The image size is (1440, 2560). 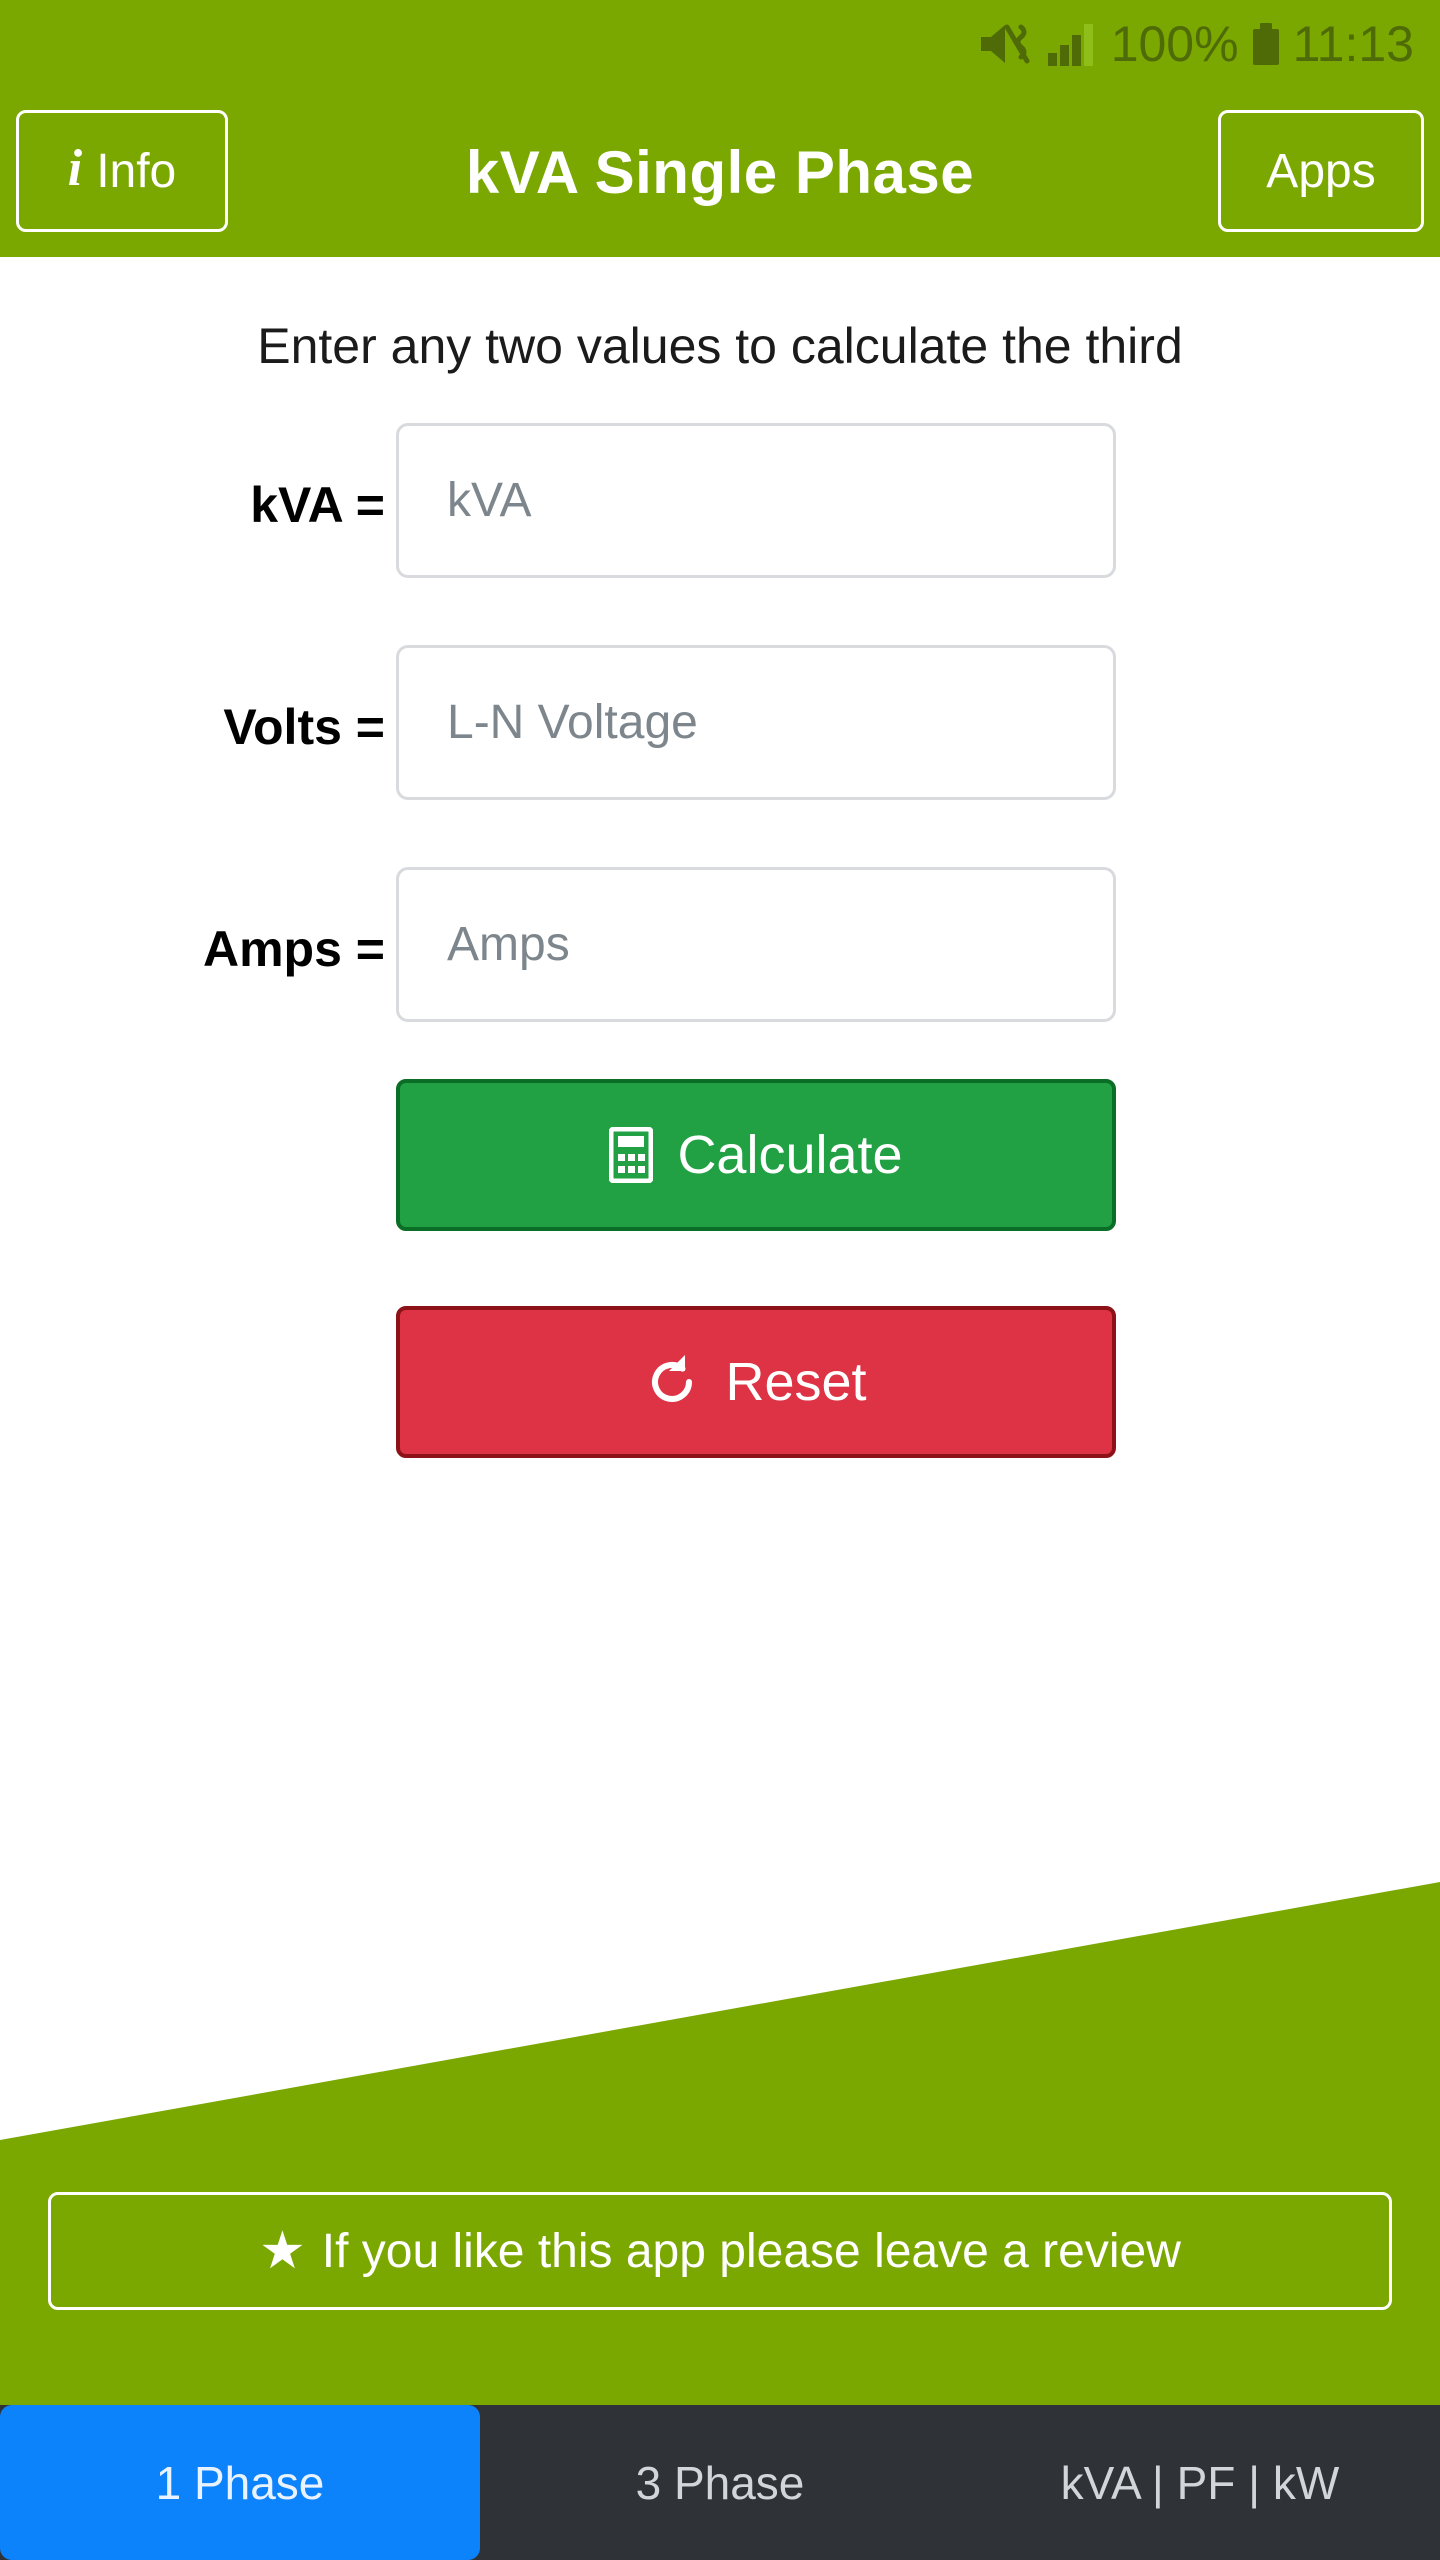 What do you see at coordinates (317, 505) in the screenshot?
I see `kva-label: kVA =` at bounding box center [317, 505].